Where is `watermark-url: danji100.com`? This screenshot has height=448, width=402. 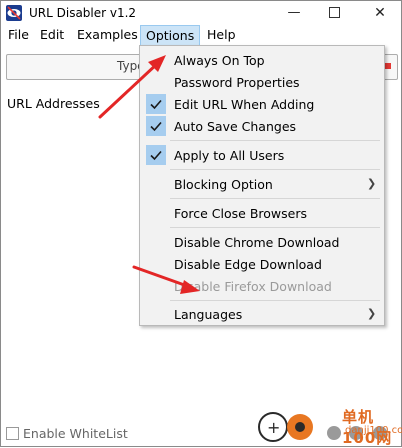 watermark-url: danji100.com is located at coordinates (373, 430).